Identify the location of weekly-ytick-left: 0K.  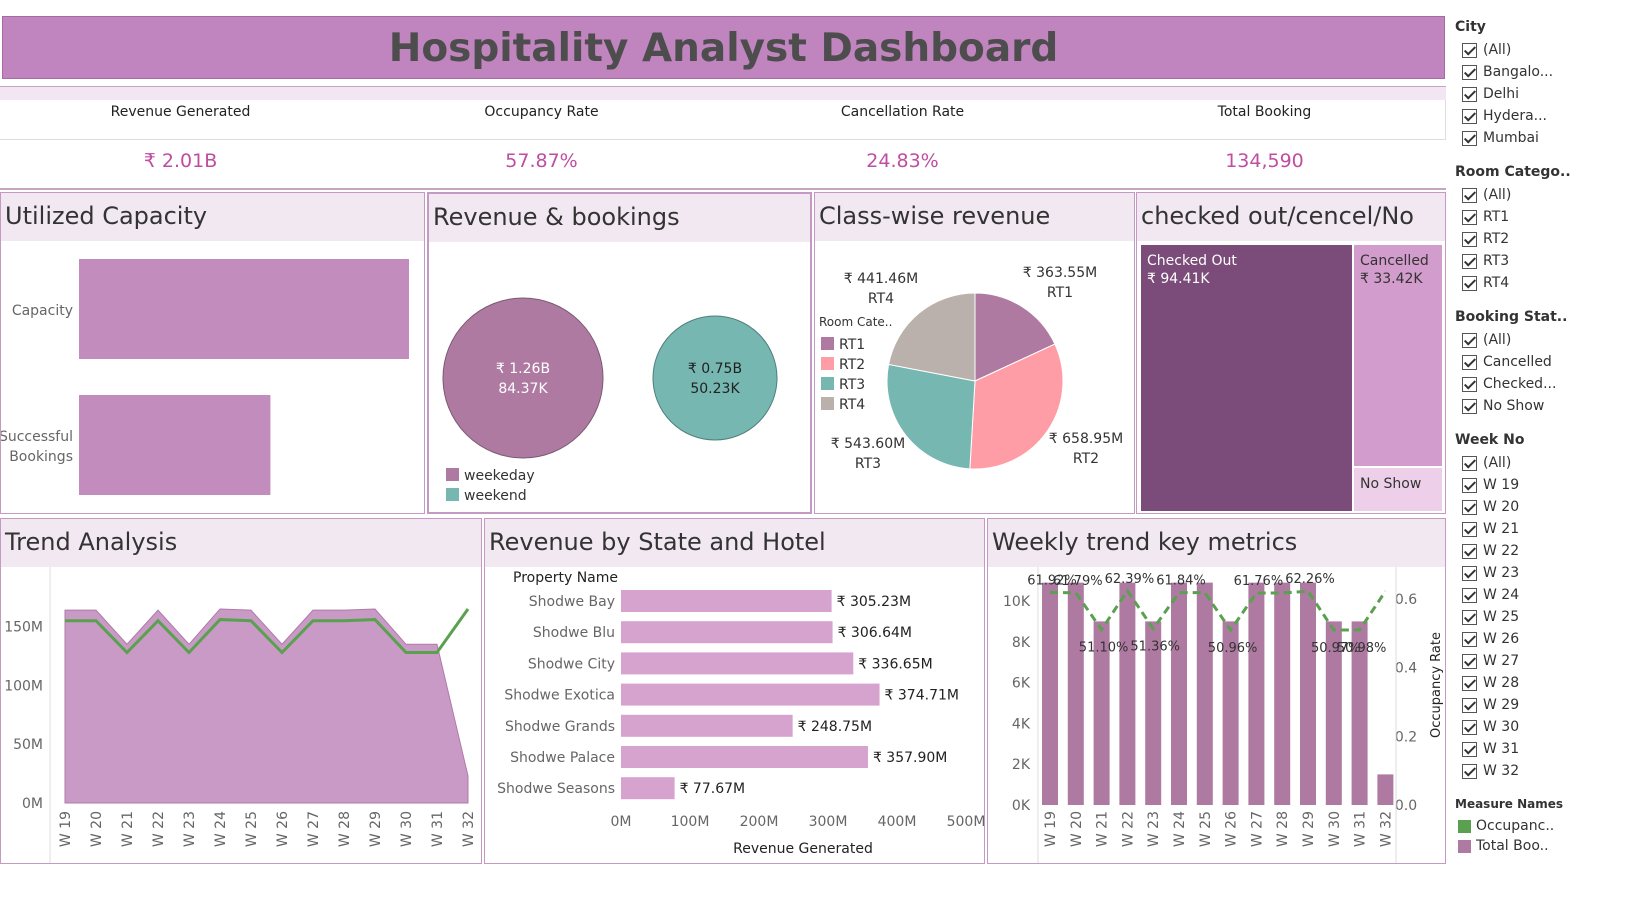
(1021, 806).